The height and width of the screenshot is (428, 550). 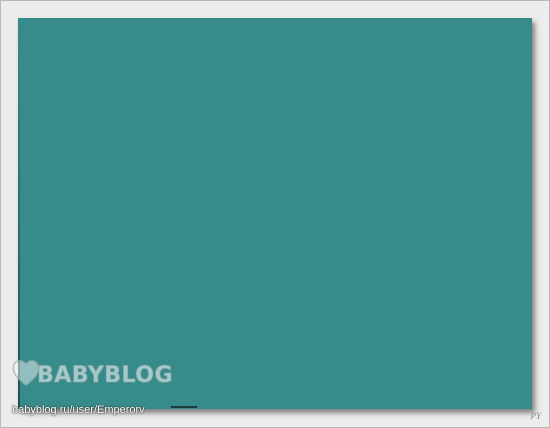 I want to click on panel-left-edge, so click(x=19, y=213).